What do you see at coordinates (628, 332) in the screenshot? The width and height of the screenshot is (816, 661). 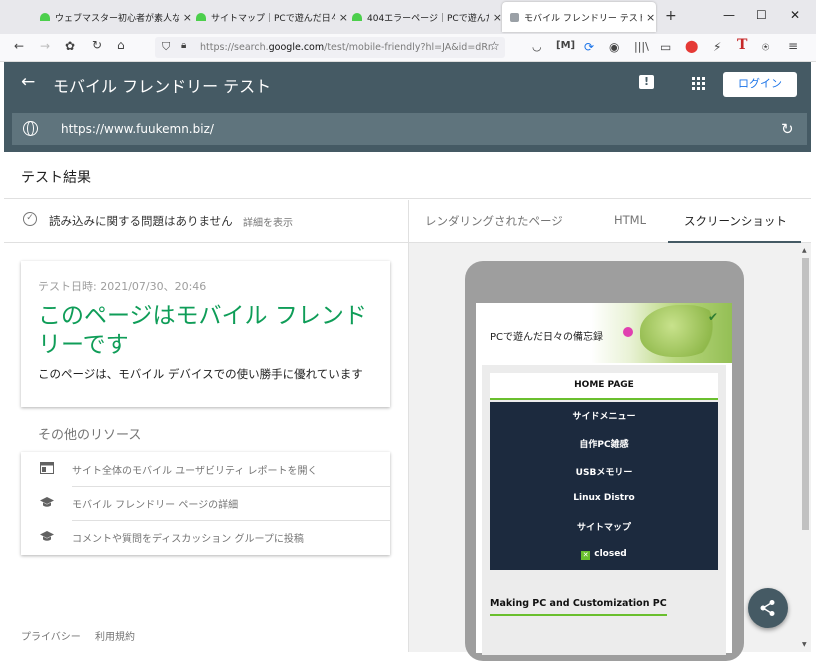 I see `flower-icon` at bounding box center [628, 332].